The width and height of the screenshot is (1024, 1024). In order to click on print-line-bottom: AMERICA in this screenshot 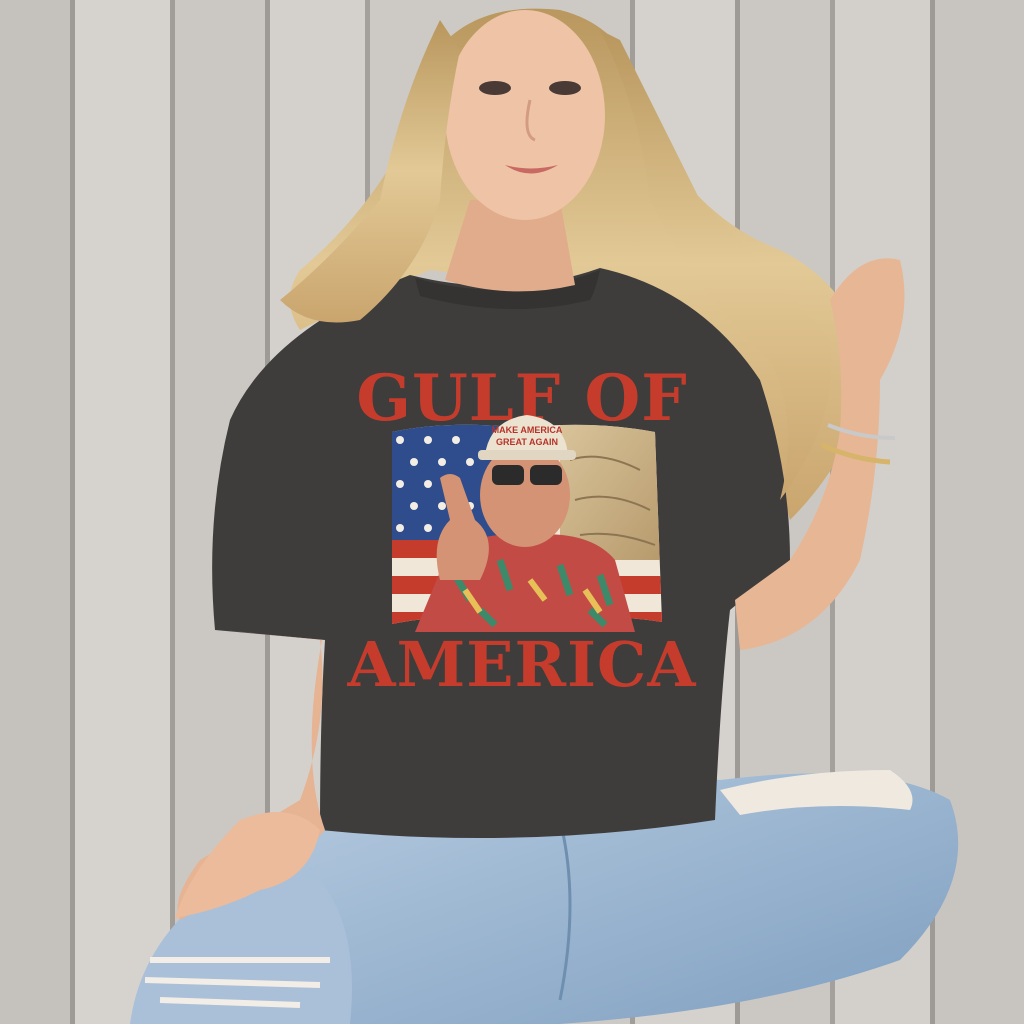, I will do `click(522, 664)`.